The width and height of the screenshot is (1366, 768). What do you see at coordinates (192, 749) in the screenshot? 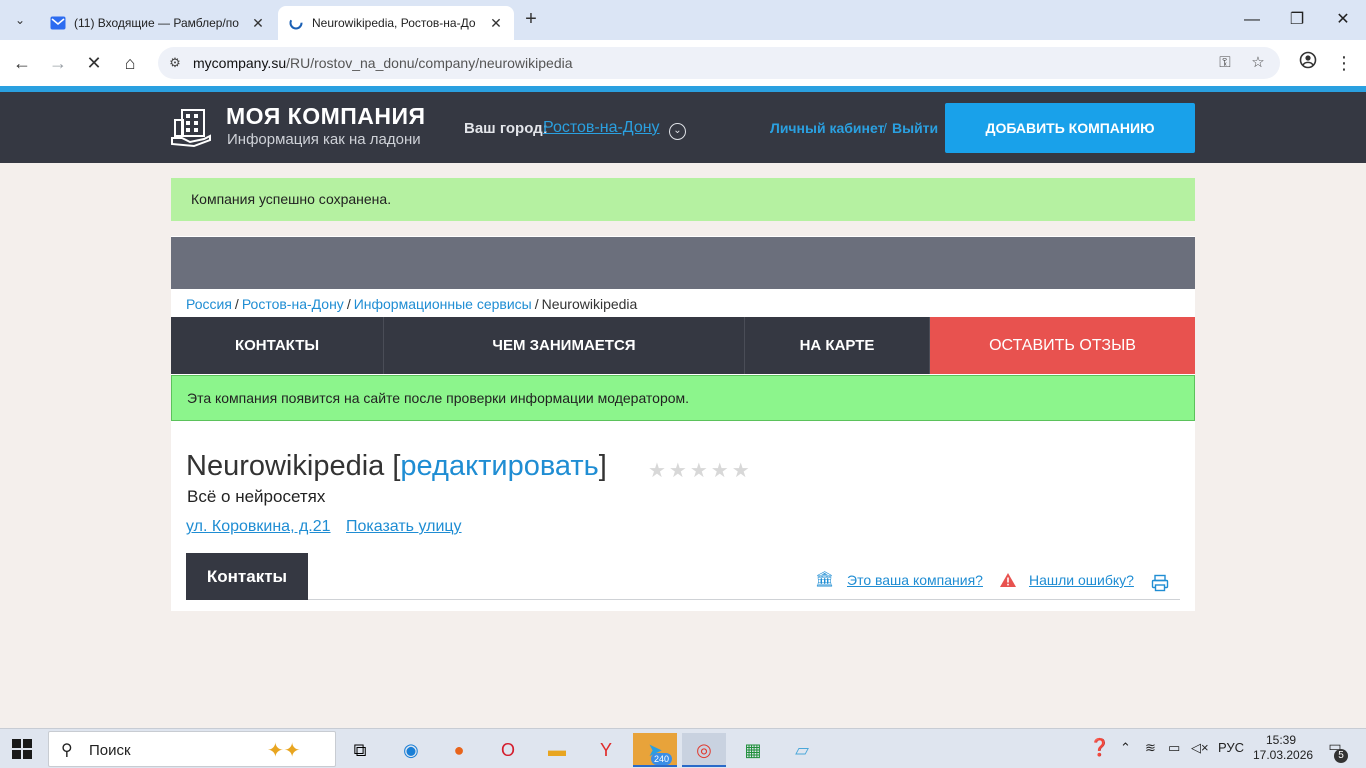
I see `taskbar-search-box: ⚲ Поиск ✦✦` at bounding box center [192, 749].